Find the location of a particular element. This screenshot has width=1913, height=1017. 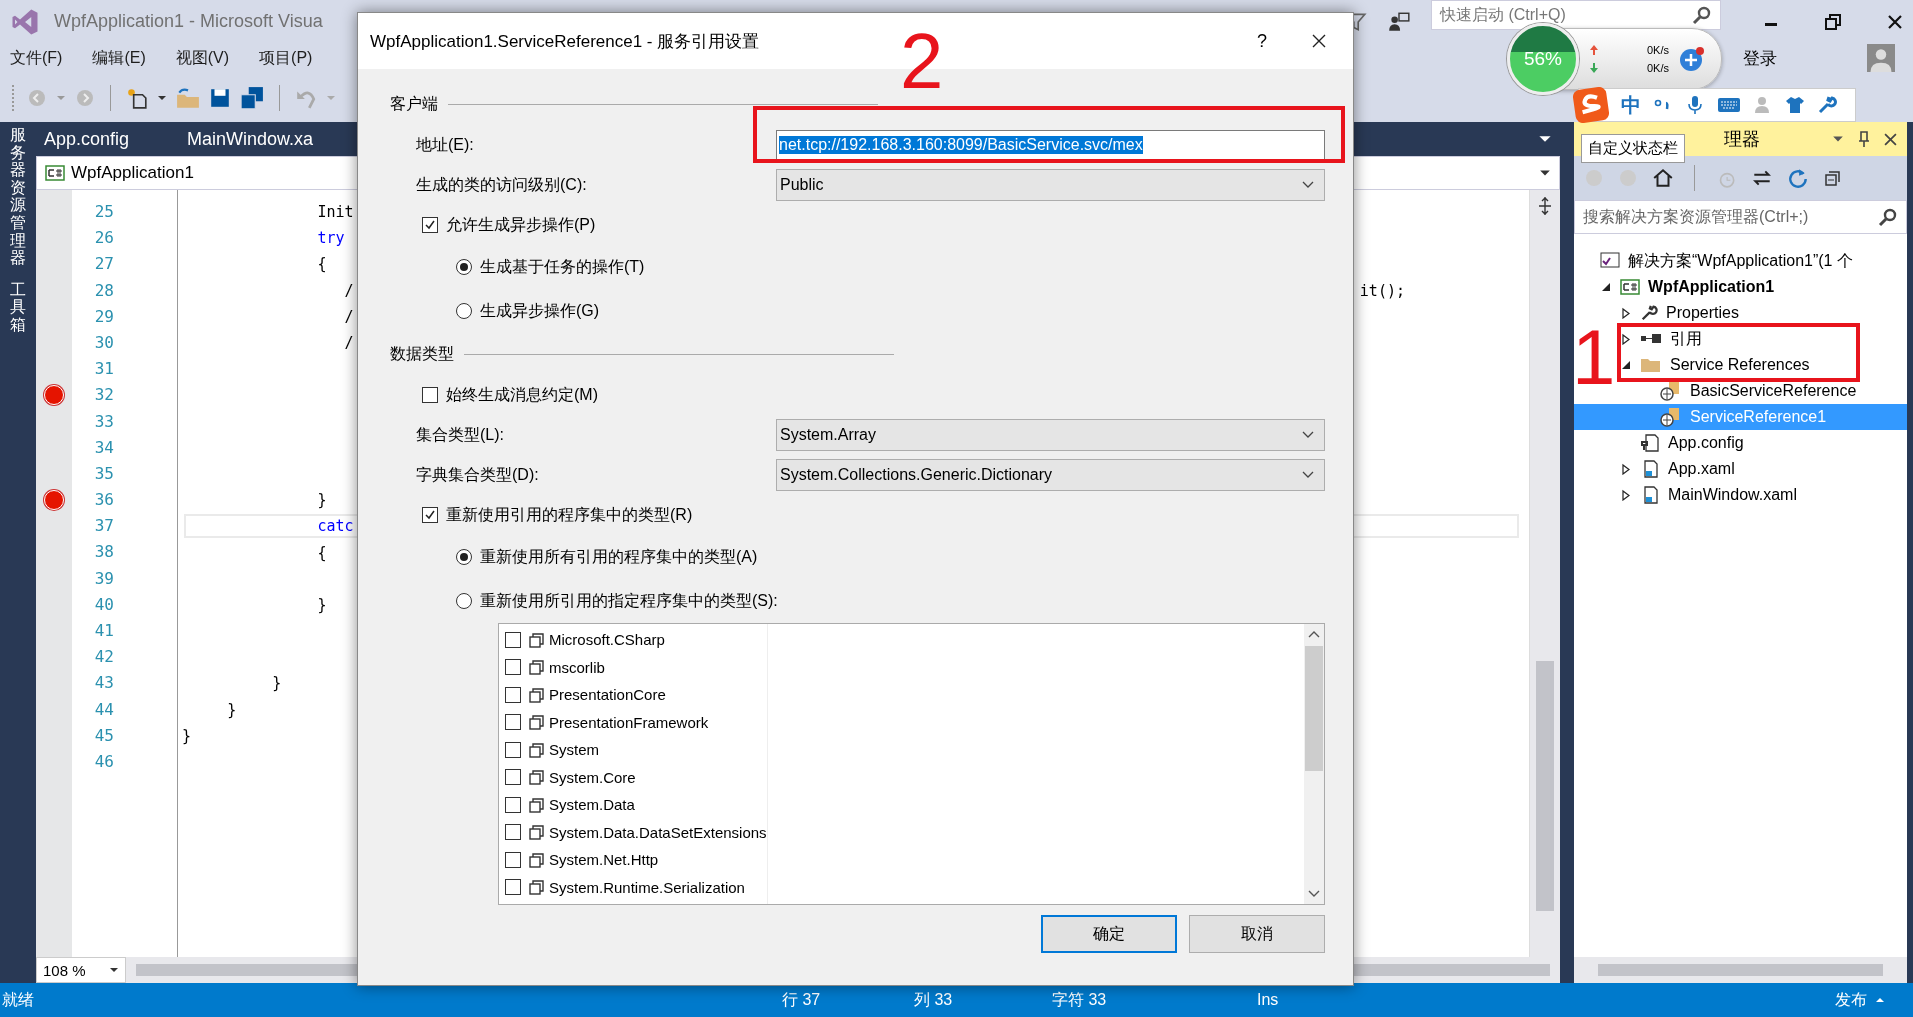

assembly-name: System.Data is located at coordinates (592, 805).